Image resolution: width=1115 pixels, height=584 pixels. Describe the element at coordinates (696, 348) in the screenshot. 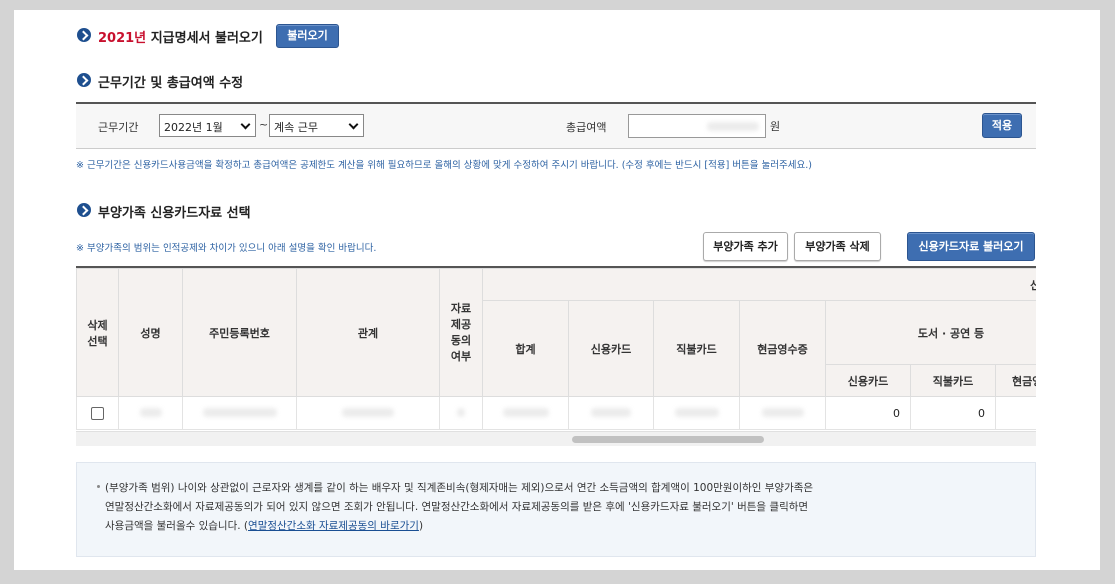

I see `col-header-debit: 직불카드` at that location.